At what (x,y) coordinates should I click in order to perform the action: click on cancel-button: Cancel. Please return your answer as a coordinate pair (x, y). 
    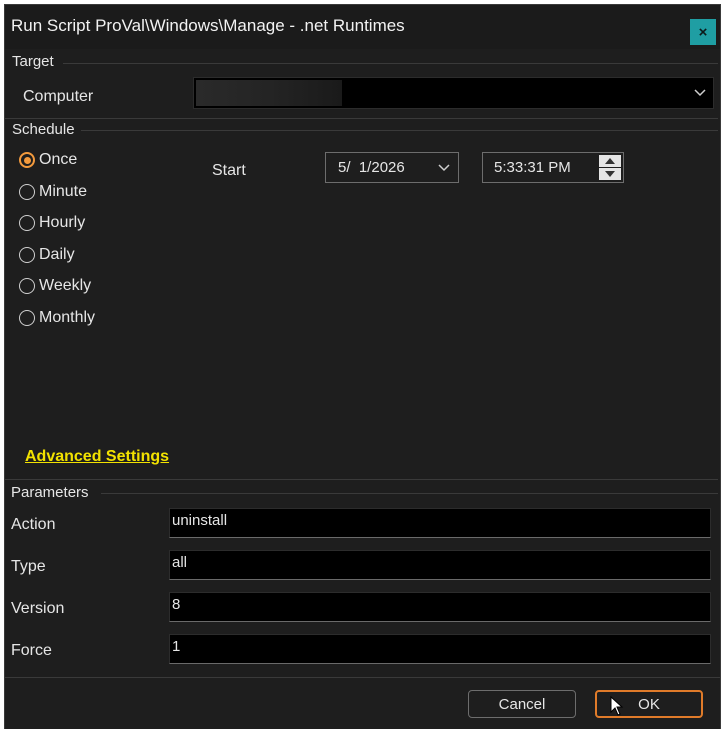
    Looking at the image, I should click on (522, 704).